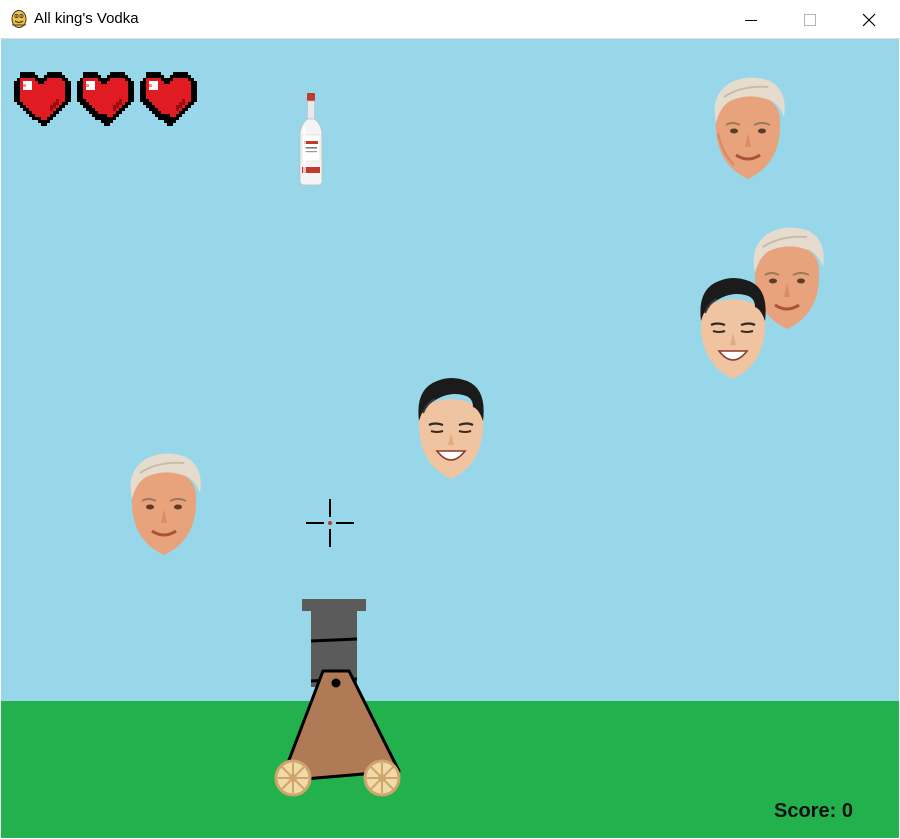 The width and height of the screenshot is (900, 839). What do you see at coordinates (339, 699) in the screenshot?
I see `cannon` at bounding box center [339, 699].